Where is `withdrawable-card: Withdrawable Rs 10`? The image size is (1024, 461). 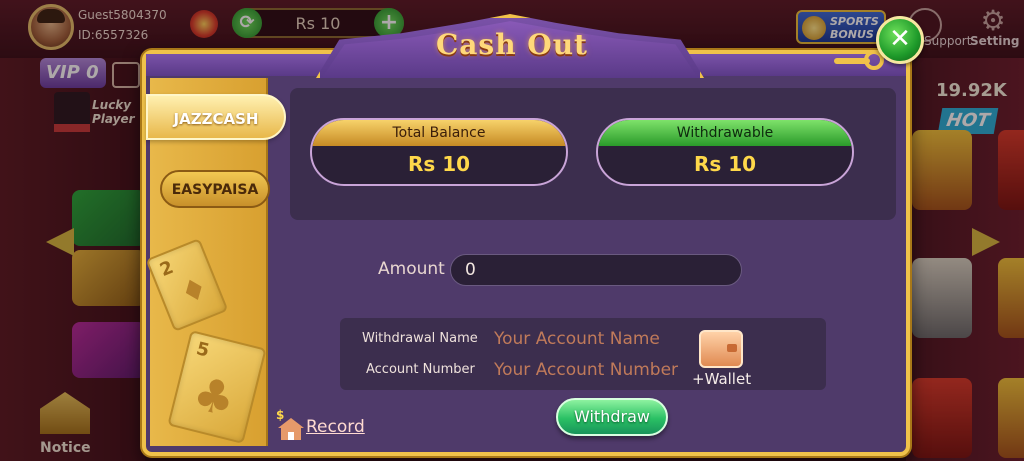 withdrawable-card: Withdrawable Rs 10 is located at coordinates (725, 152).